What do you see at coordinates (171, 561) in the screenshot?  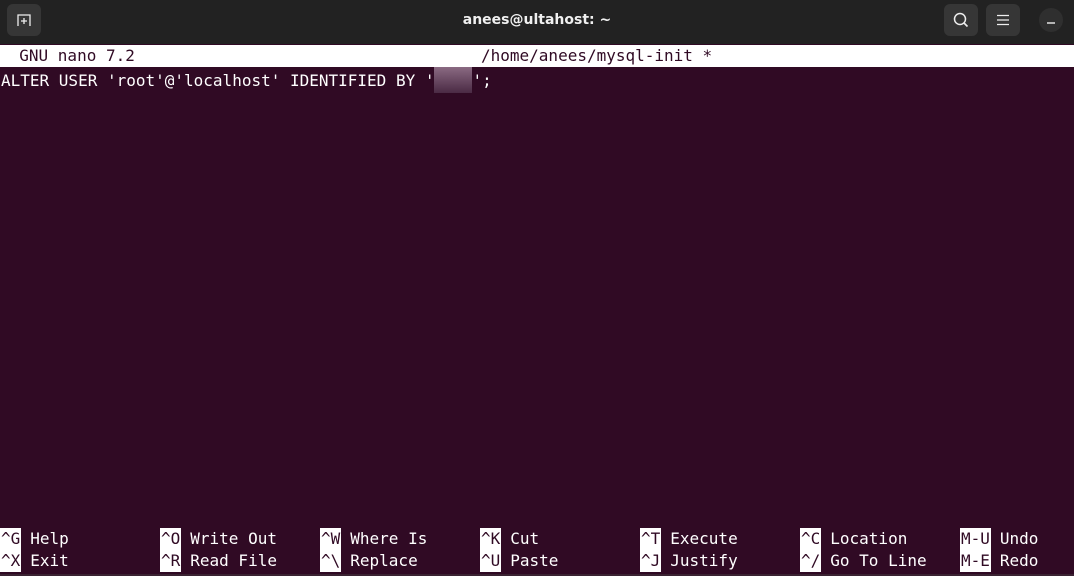 I see `shortcut-key: ^R` at bounding box center [171, 561].